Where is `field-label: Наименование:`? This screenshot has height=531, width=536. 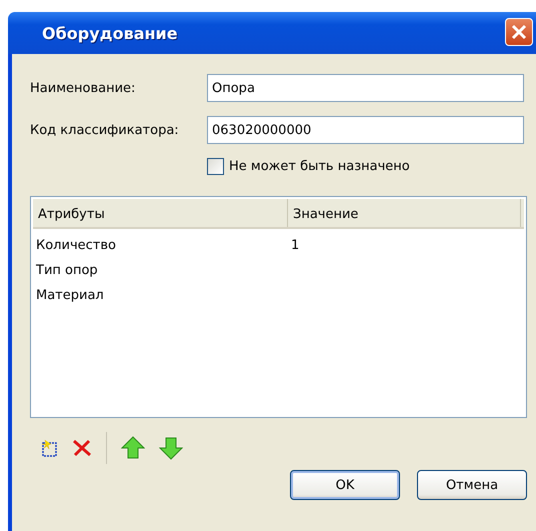
field-label: Наименование: is located at coordinates (83, 88).